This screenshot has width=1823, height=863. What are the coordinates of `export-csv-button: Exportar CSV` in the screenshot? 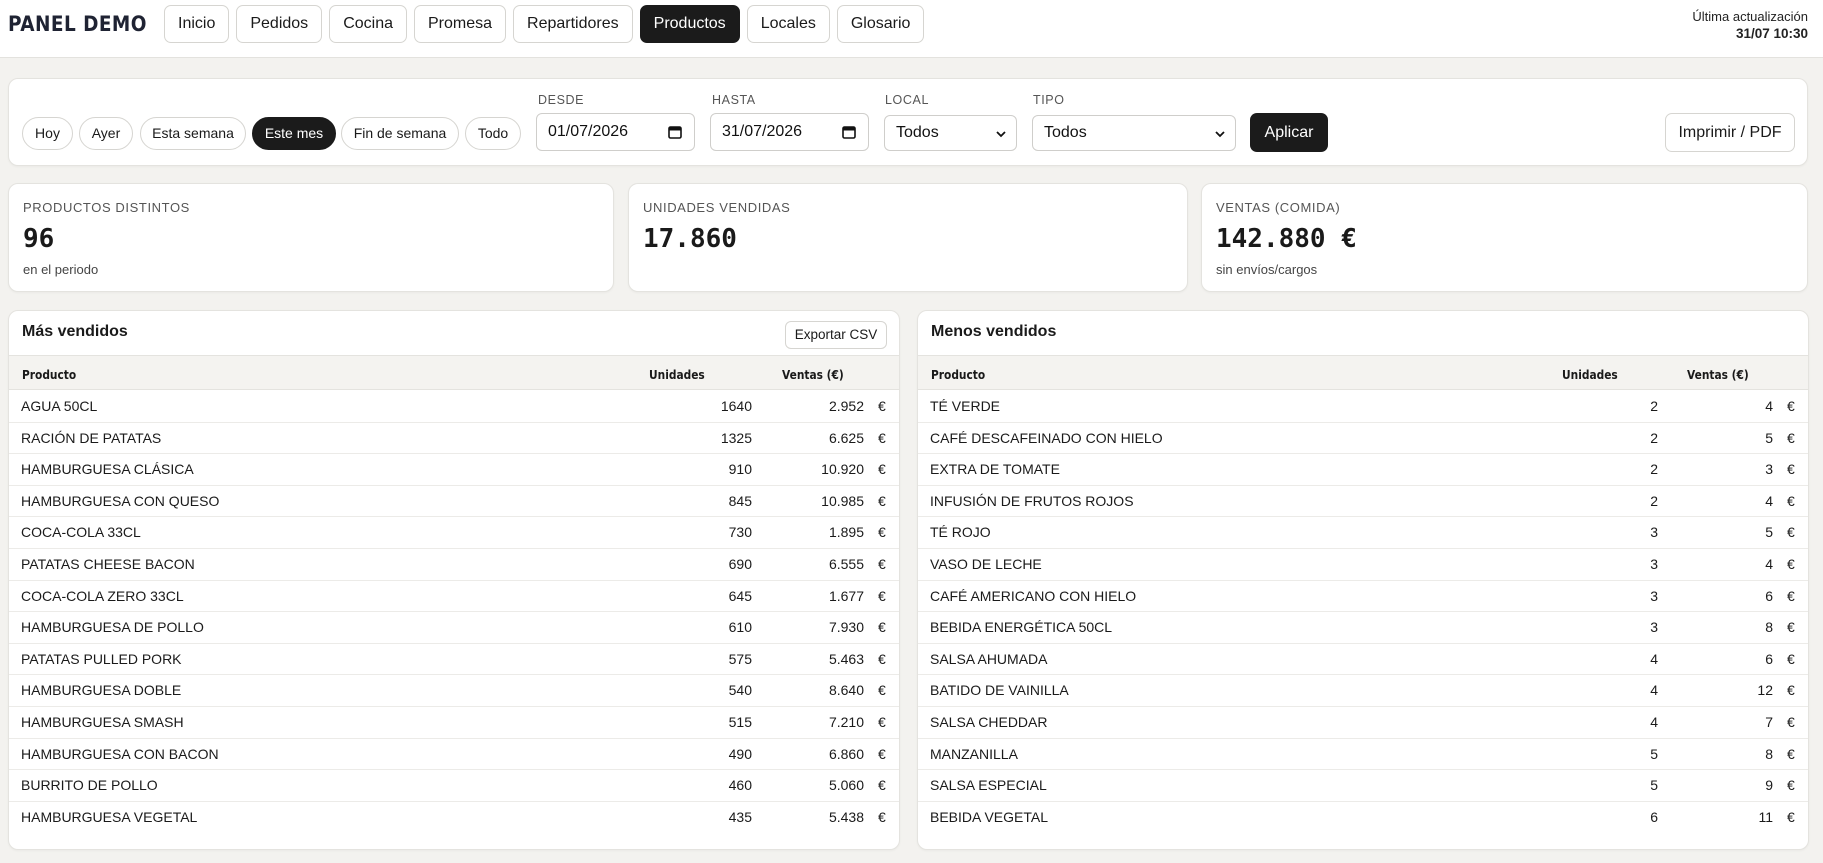 It's located at (836, 335).